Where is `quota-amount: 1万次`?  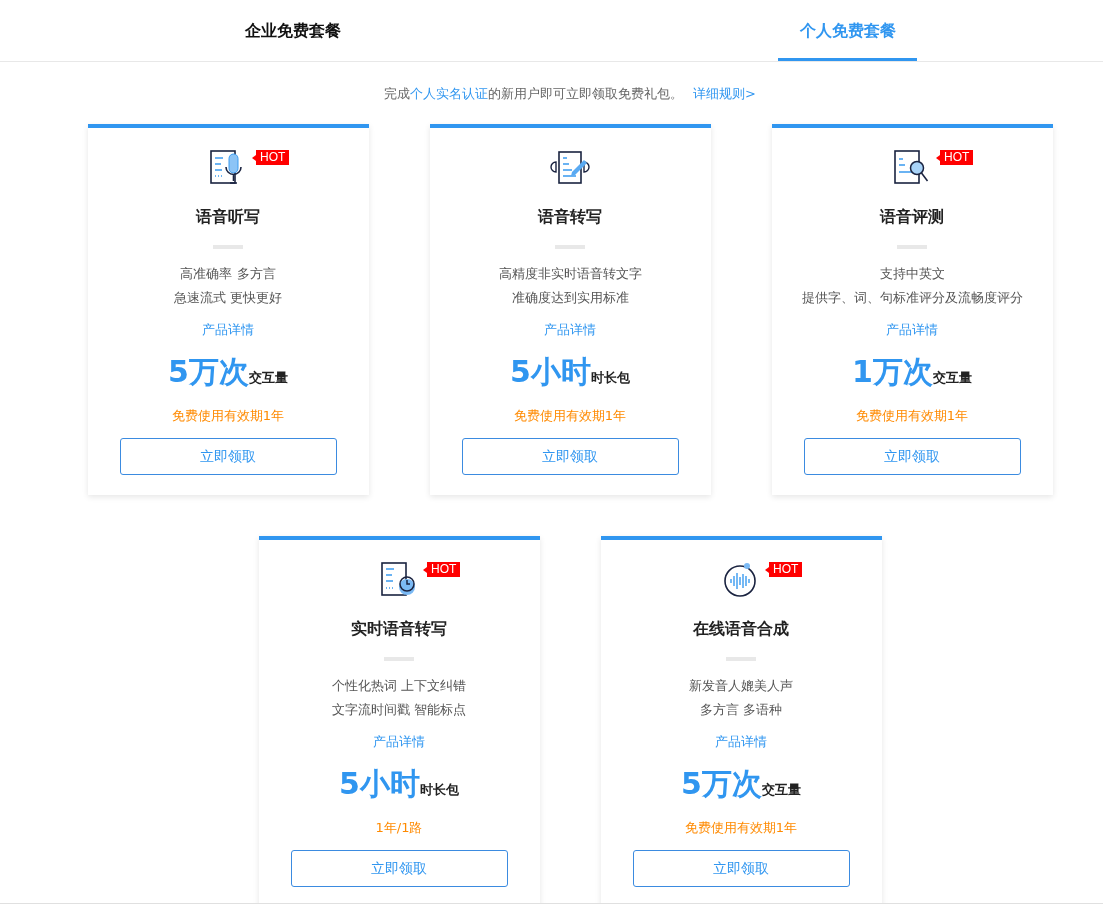 quota-amount: 1万次 is located at coordinates (892, 372).